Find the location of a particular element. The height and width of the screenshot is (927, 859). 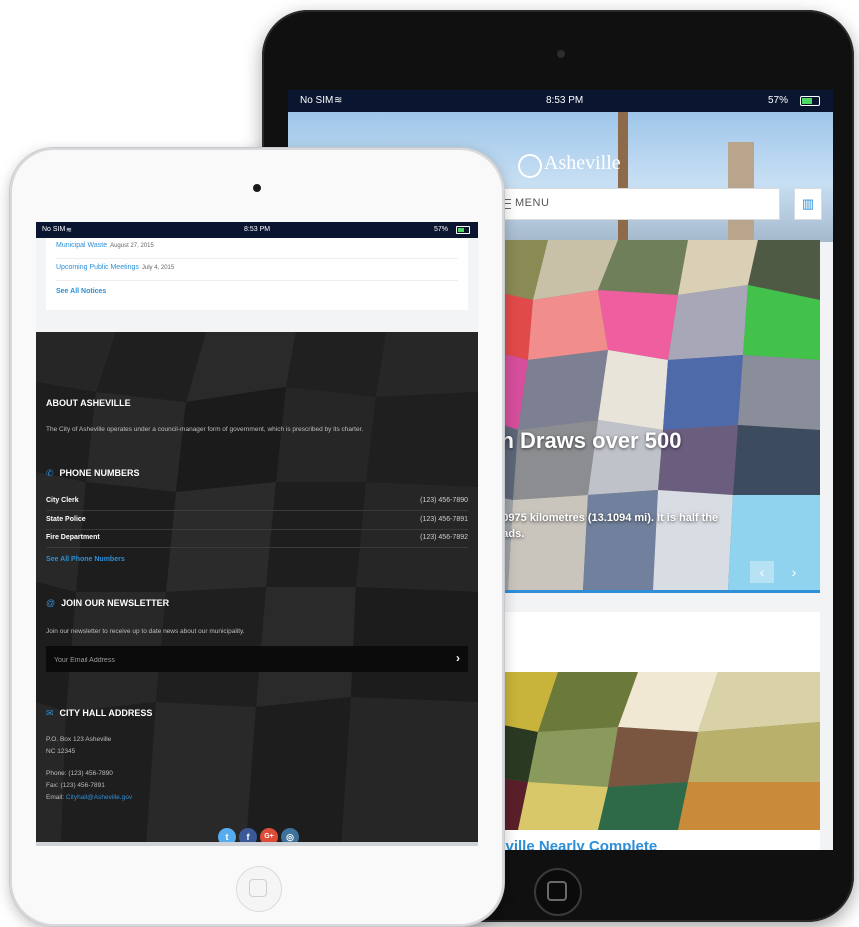

news-card-title: heville Nearly Complete is located at coordinates (572, 844).